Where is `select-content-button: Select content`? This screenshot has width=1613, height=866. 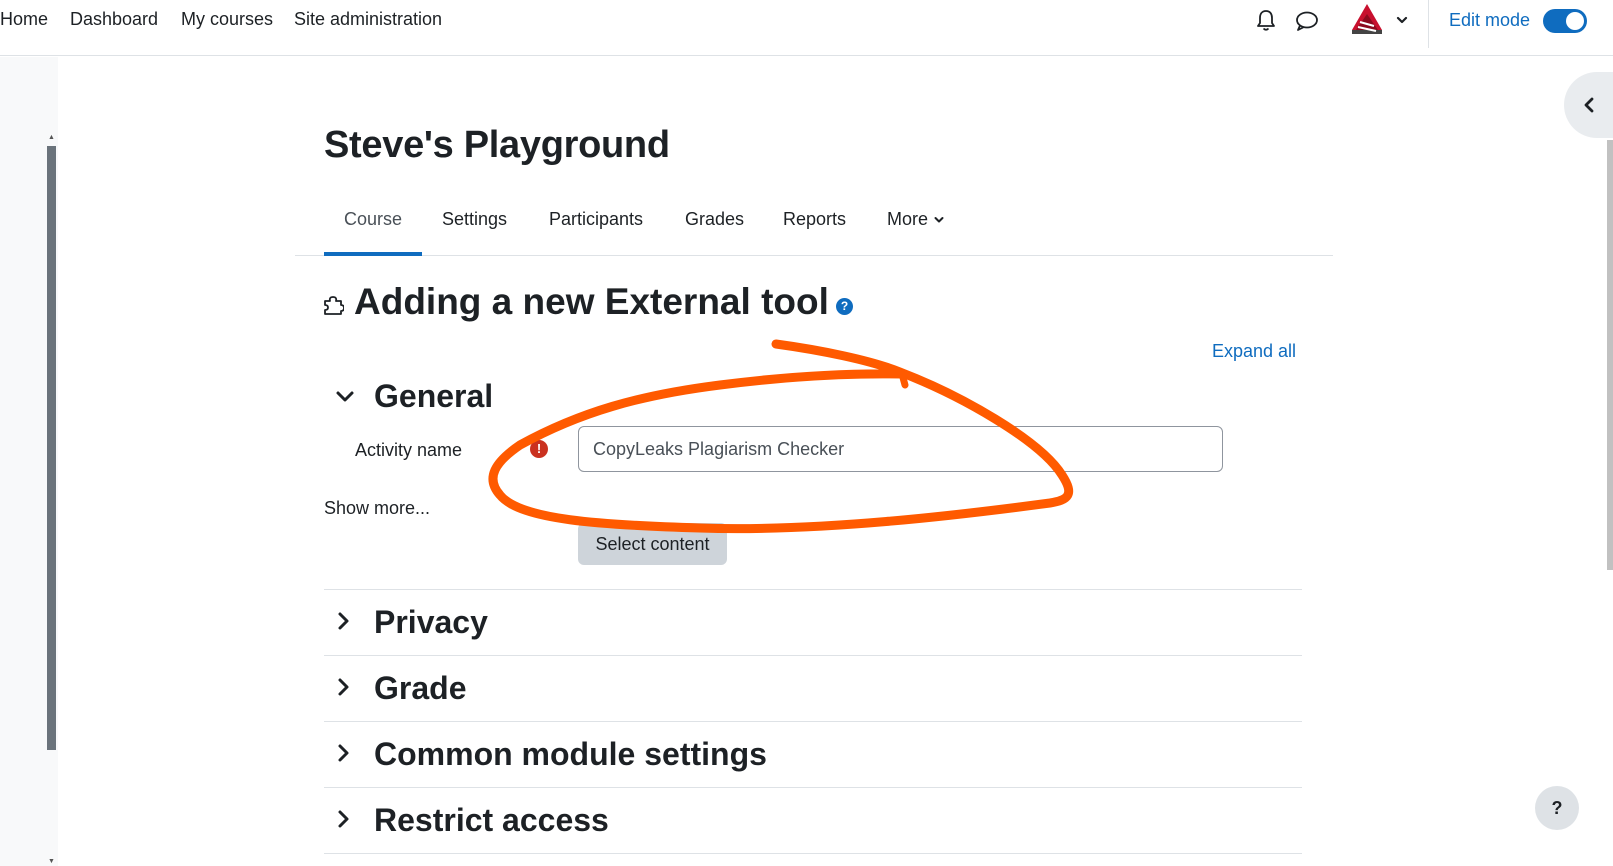 select-content-button: Select content is located at coordinates (652, 544).